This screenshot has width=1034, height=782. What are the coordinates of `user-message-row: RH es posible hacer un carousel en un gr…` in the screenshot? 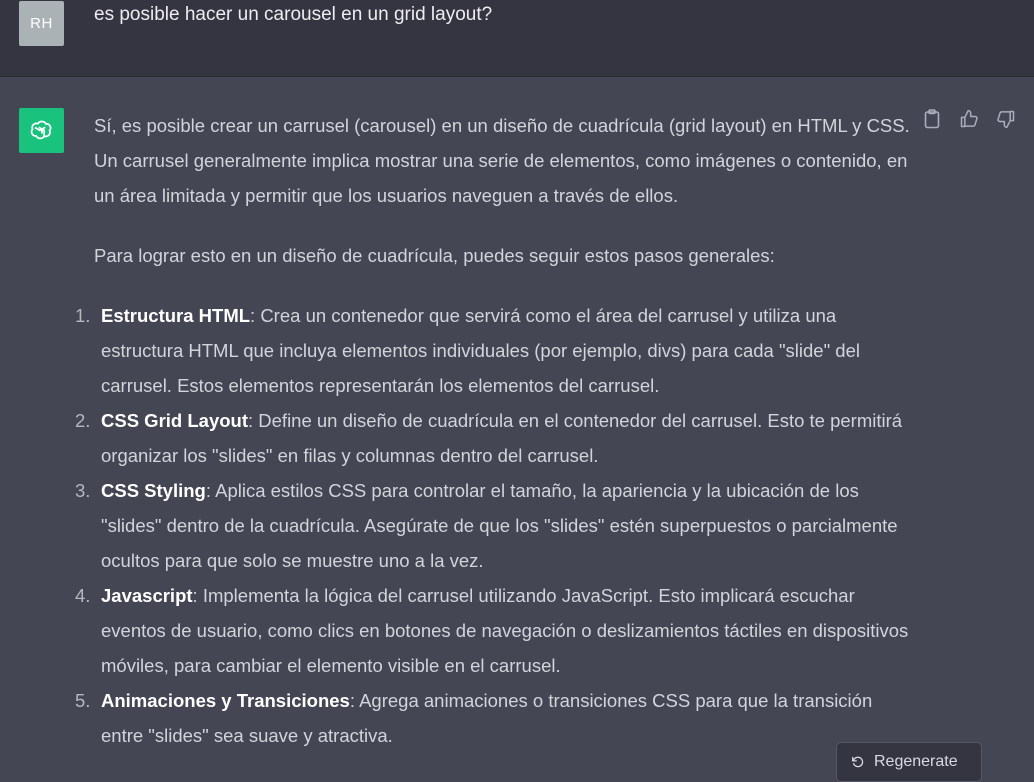 It's located at (517, 38).